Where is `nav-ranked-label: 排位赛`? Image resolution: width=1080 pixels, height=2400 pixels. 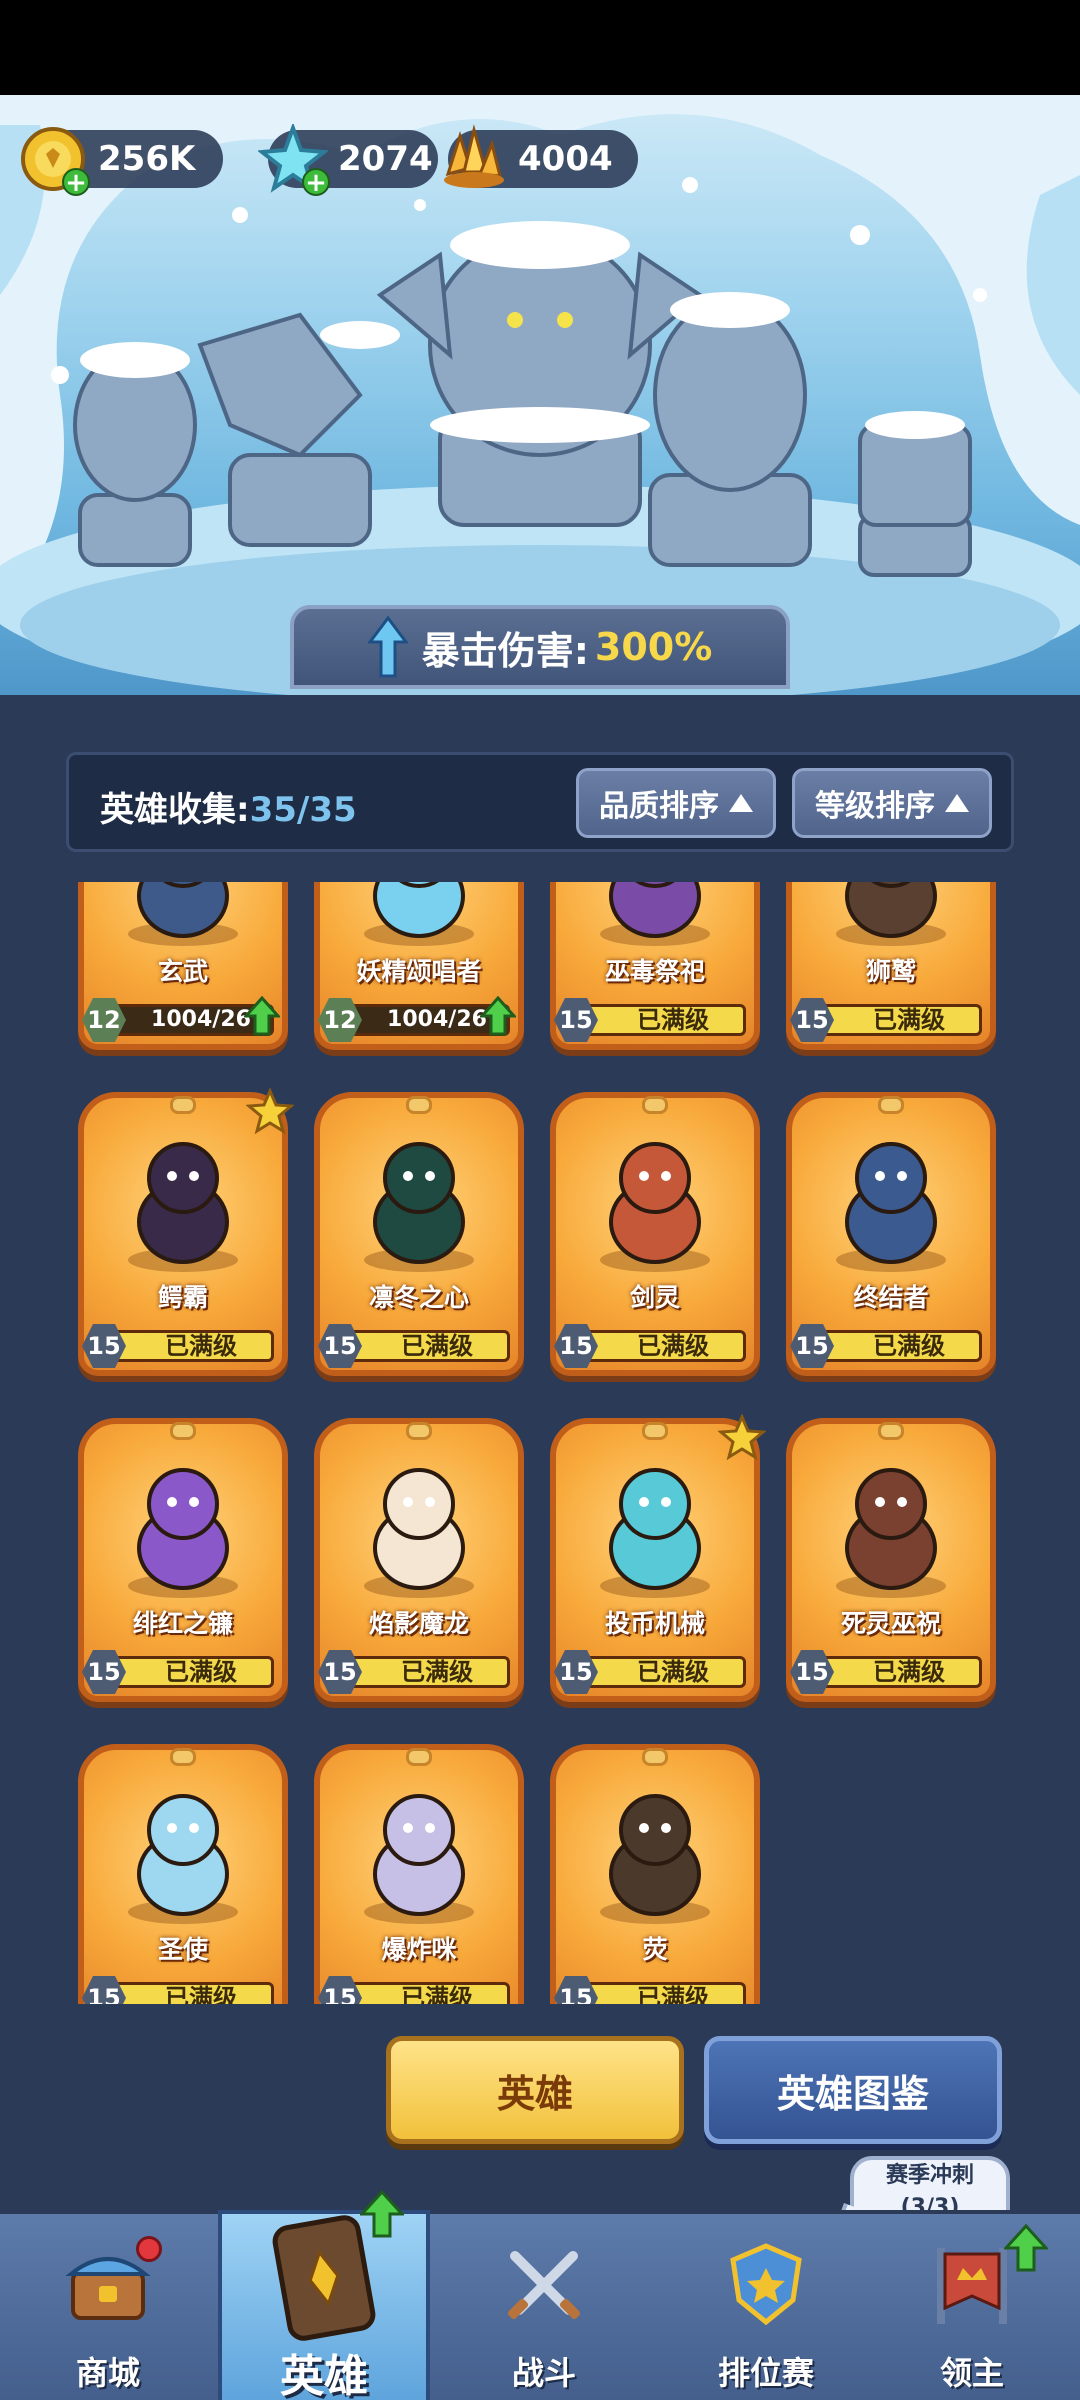
nav-ranked-label: 排位赛 is located at coordinates (765, 2373).